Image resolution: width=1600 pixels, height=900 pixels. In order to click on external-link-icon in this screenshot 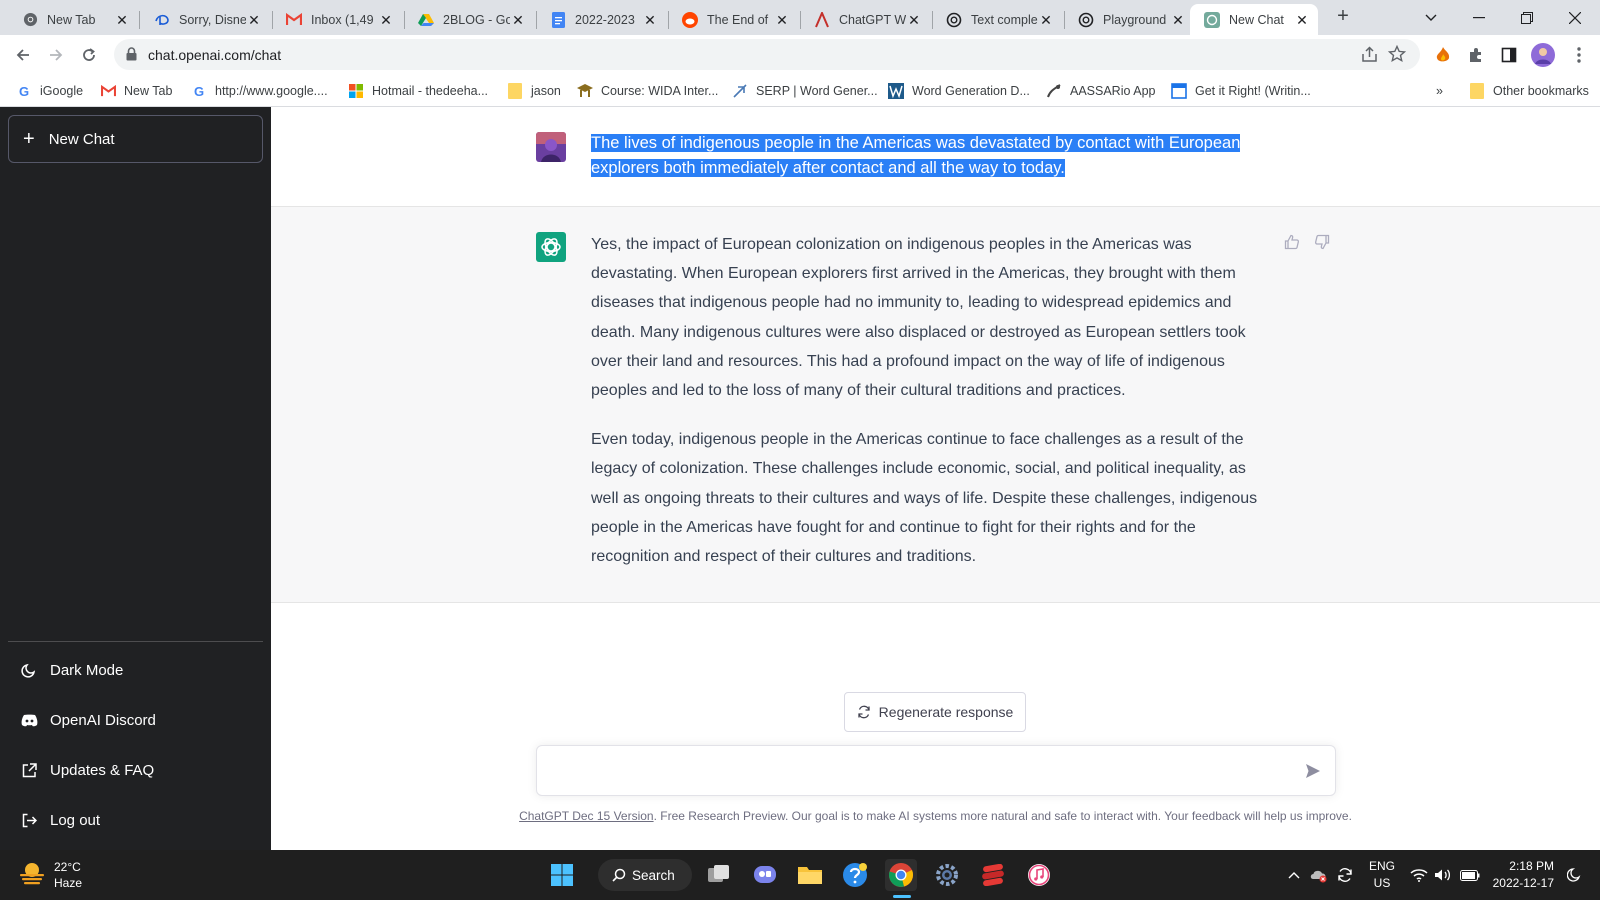, I will do `click(29, 770)`.